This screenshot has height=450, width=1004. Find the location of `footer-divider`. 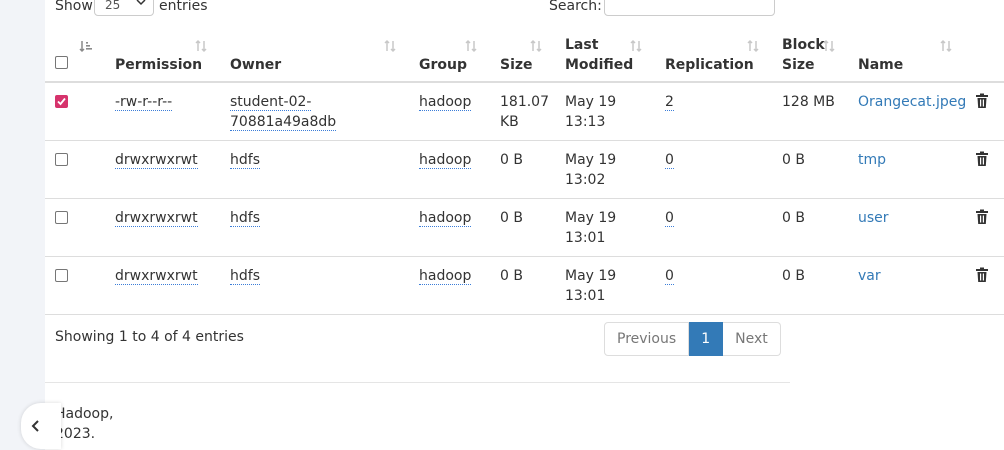

footer-divider is located at coordinates (417, 382).